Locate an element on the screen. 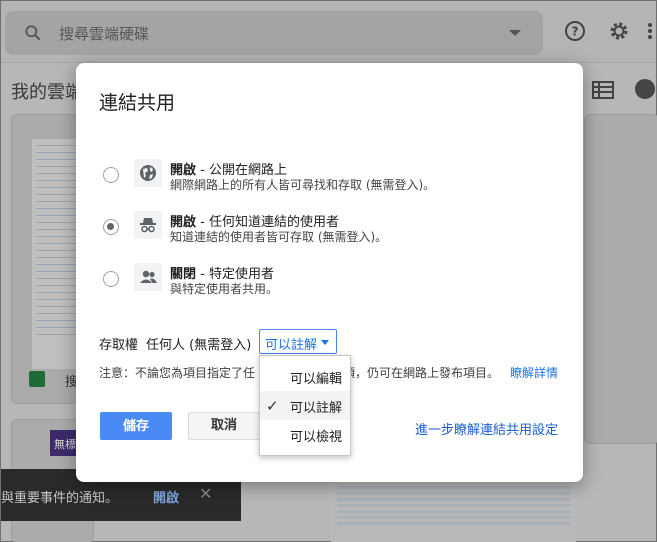 This screenshot has height=542, width=657. menu-item-label: 可以編輯 is located at coordinates (316, 379).